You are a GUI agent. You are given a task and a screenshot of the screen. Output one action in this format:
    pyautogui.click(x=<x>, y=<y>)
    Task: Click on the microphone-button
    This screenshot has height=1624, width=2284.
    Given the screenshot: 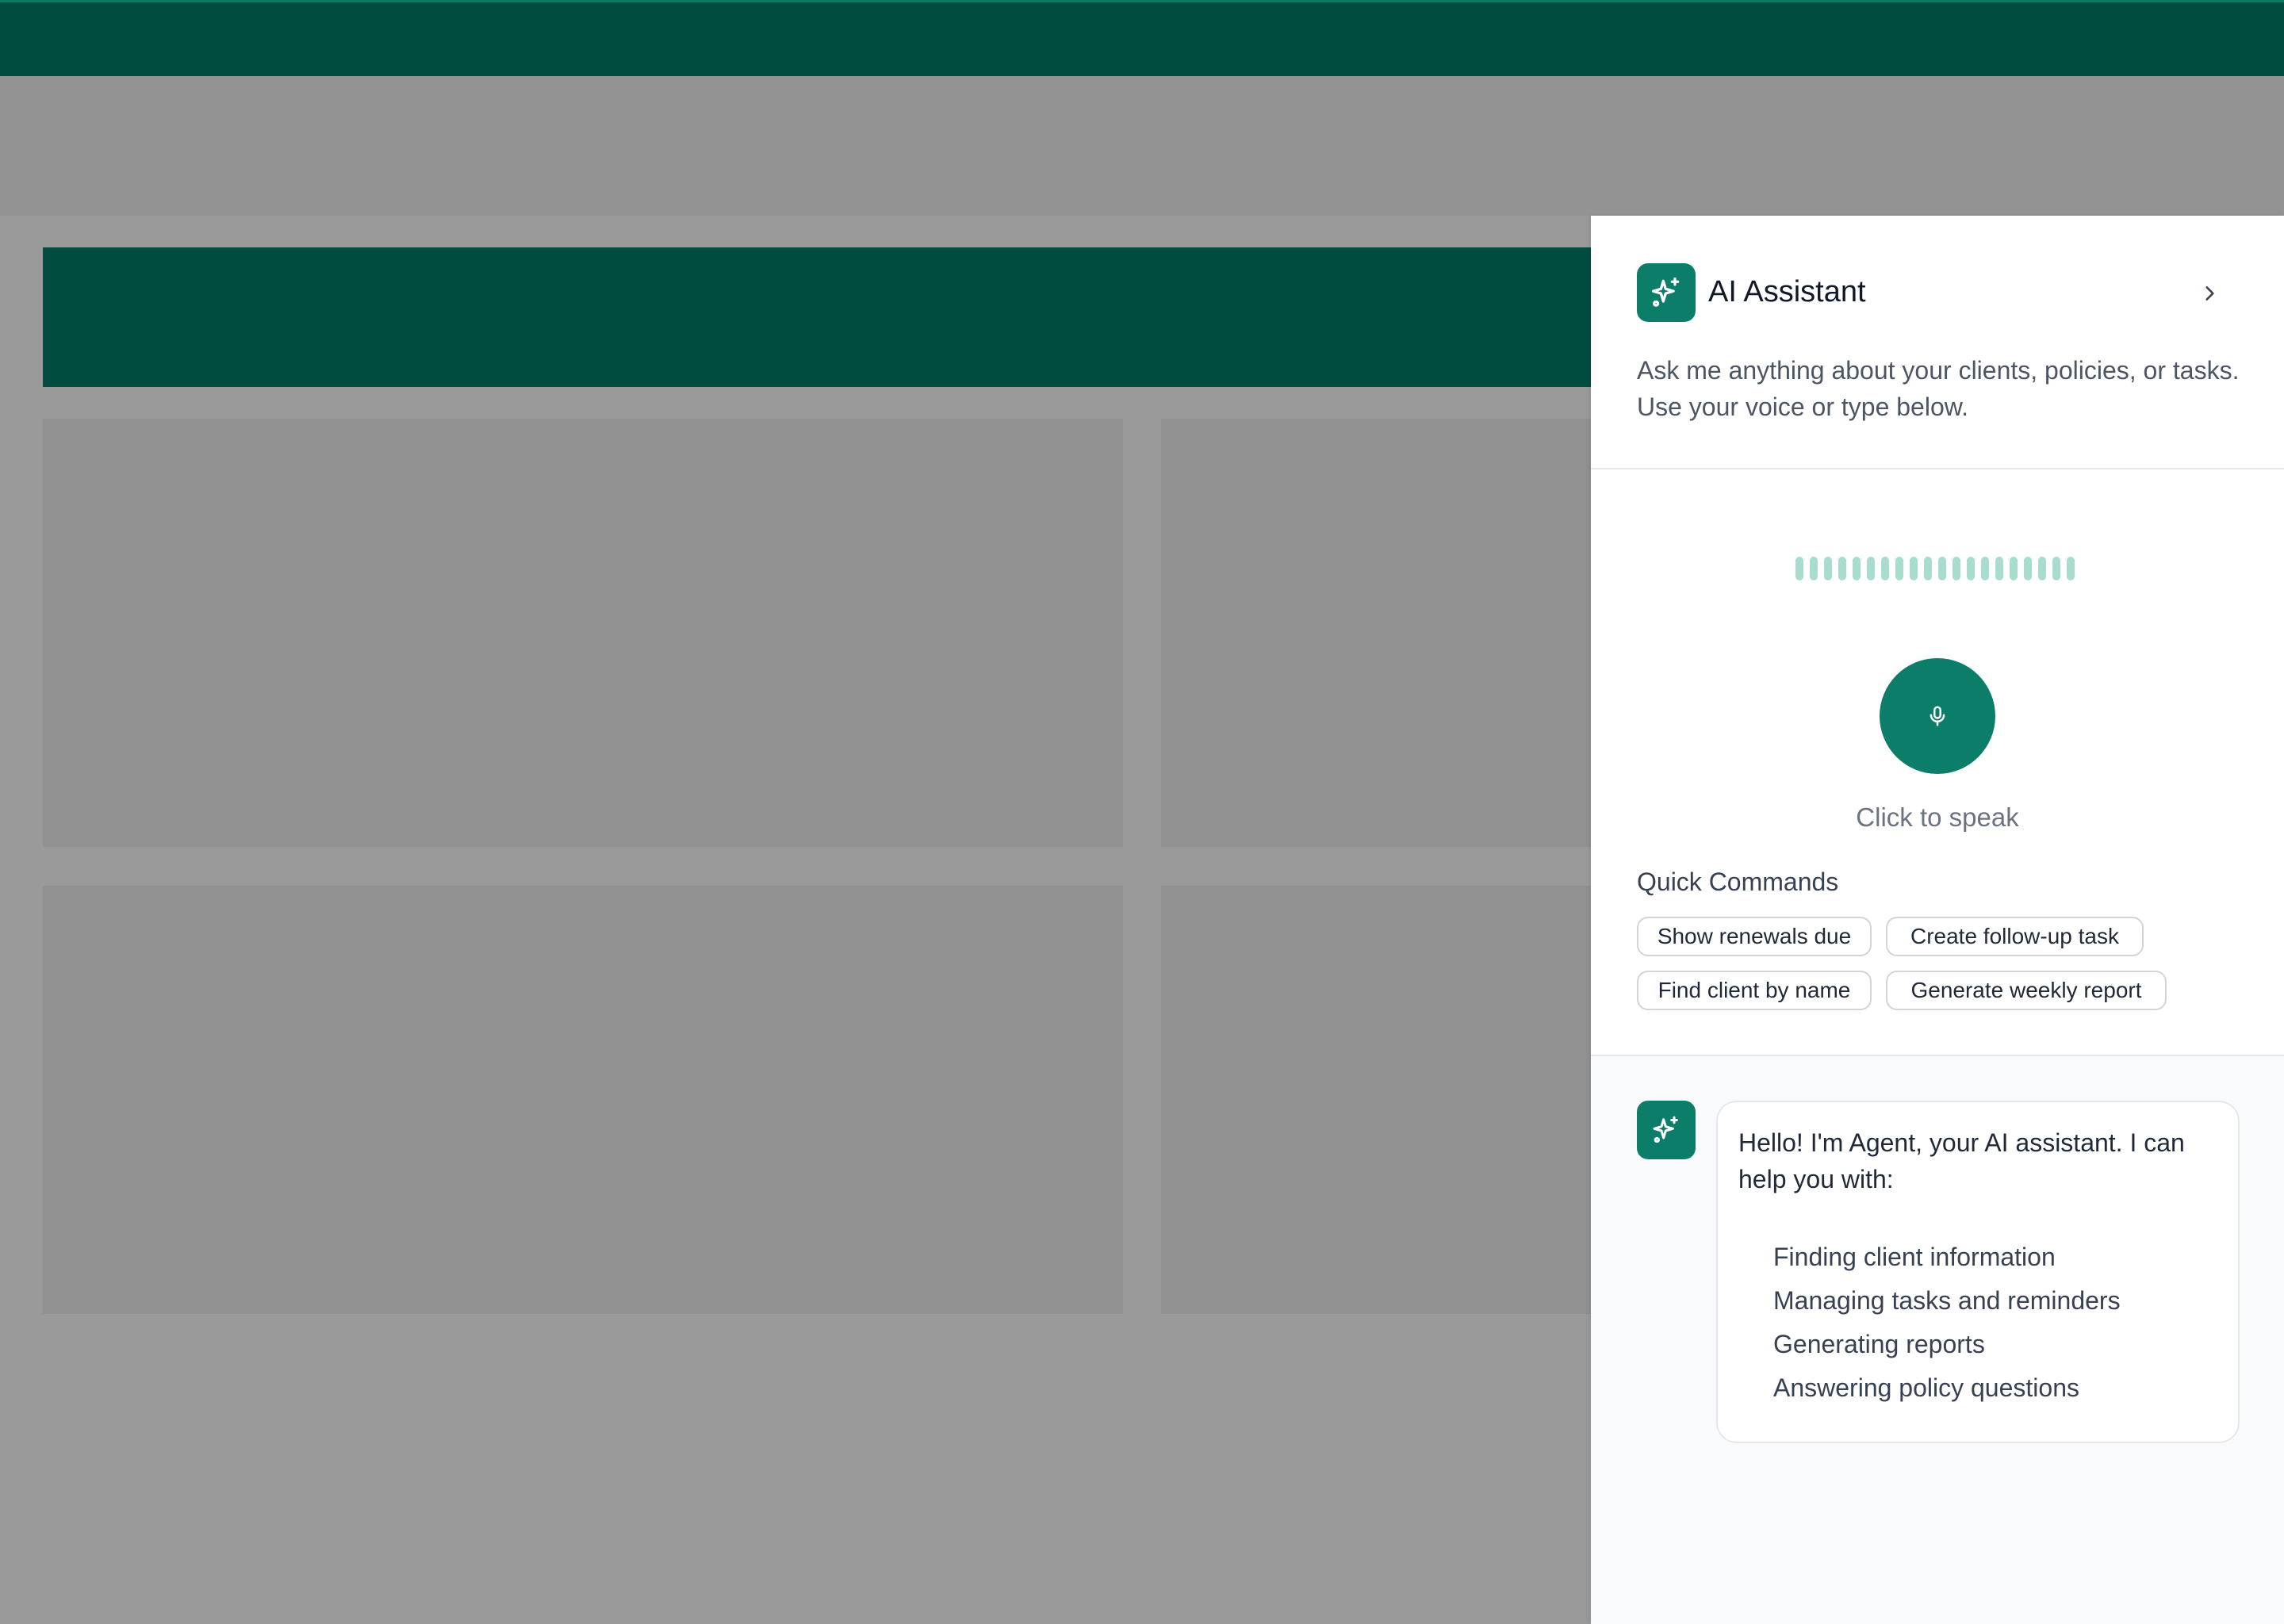 What is the action you would take?
    pyautogui.click(x=1937, y=716)
    